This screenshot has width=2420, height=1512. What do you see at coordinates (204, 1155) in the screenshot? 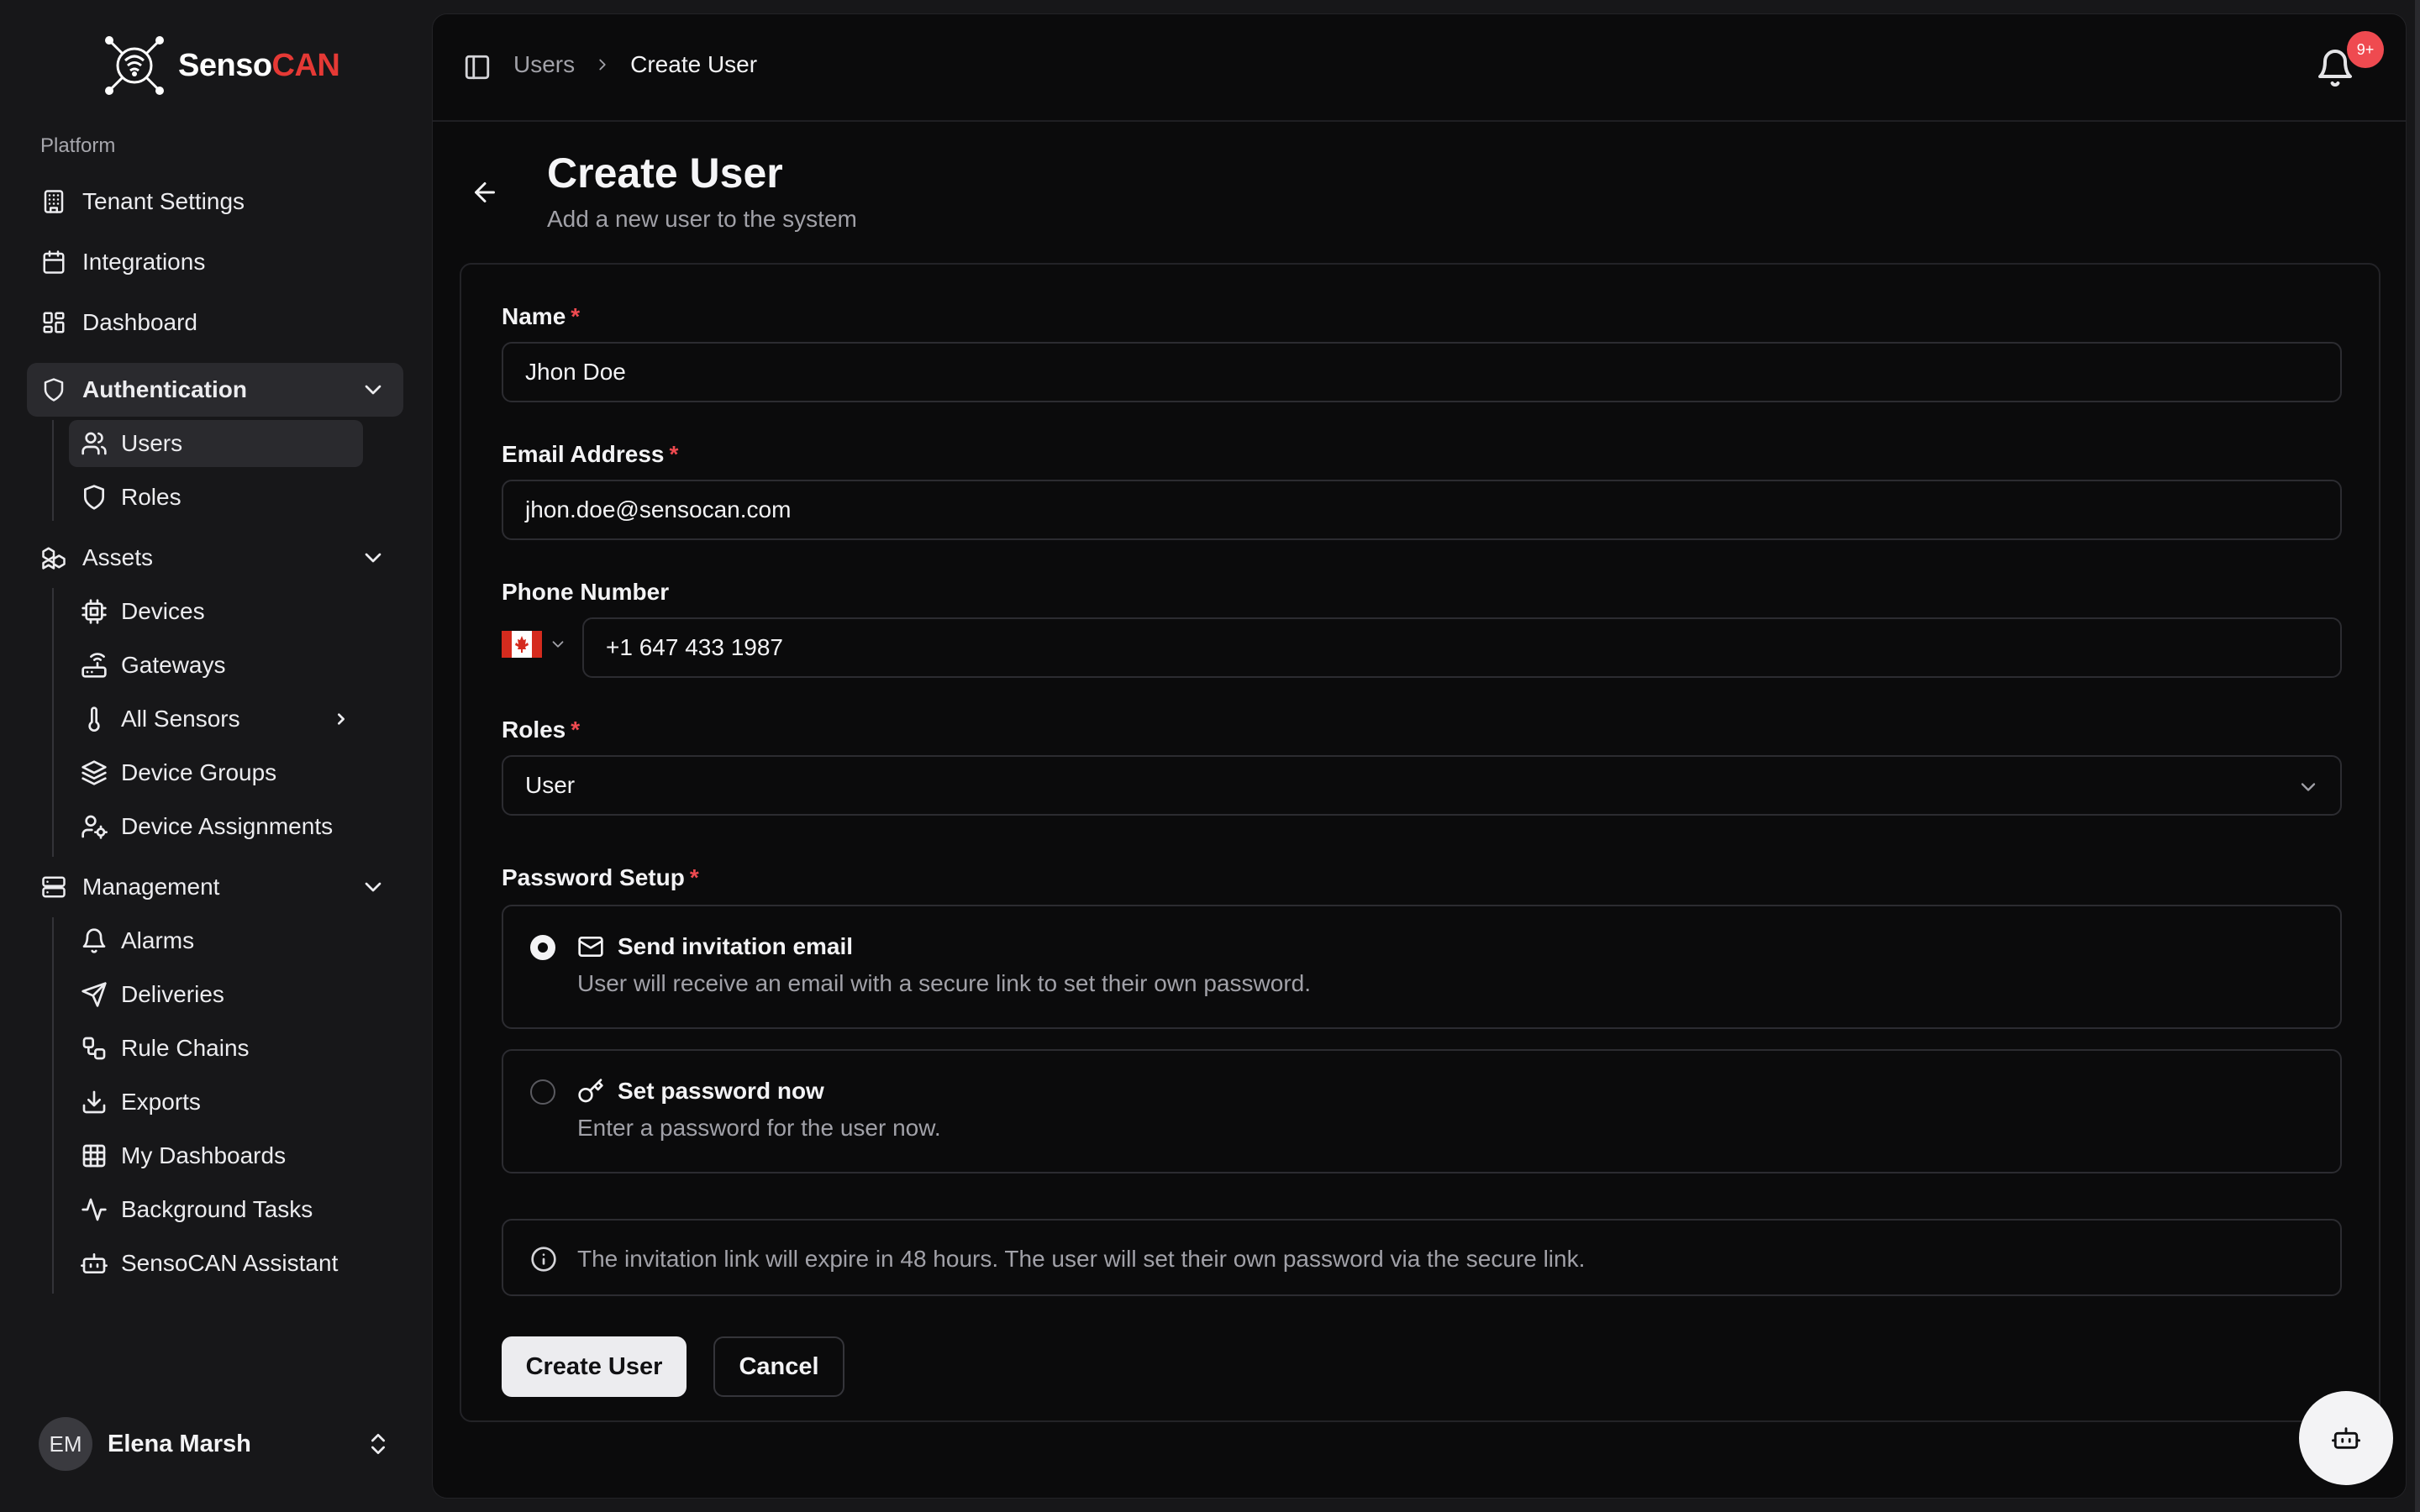
I see `sidebar-item-label: My Dashboards` at bounding box center [204, 1155].